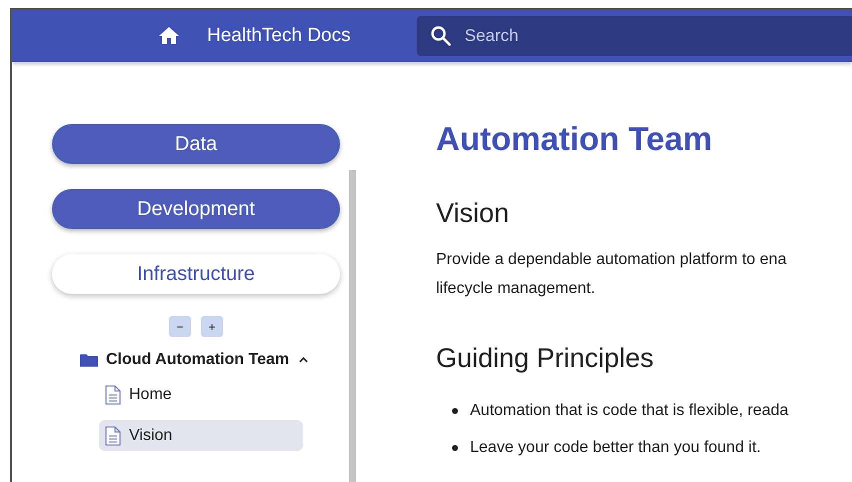 This screenshot has height=482, width=852. What do you see at coordinates (545, 358) in the screenshot?
I see `section-heading: Guiding Principles` at bounding box center [545, 358].